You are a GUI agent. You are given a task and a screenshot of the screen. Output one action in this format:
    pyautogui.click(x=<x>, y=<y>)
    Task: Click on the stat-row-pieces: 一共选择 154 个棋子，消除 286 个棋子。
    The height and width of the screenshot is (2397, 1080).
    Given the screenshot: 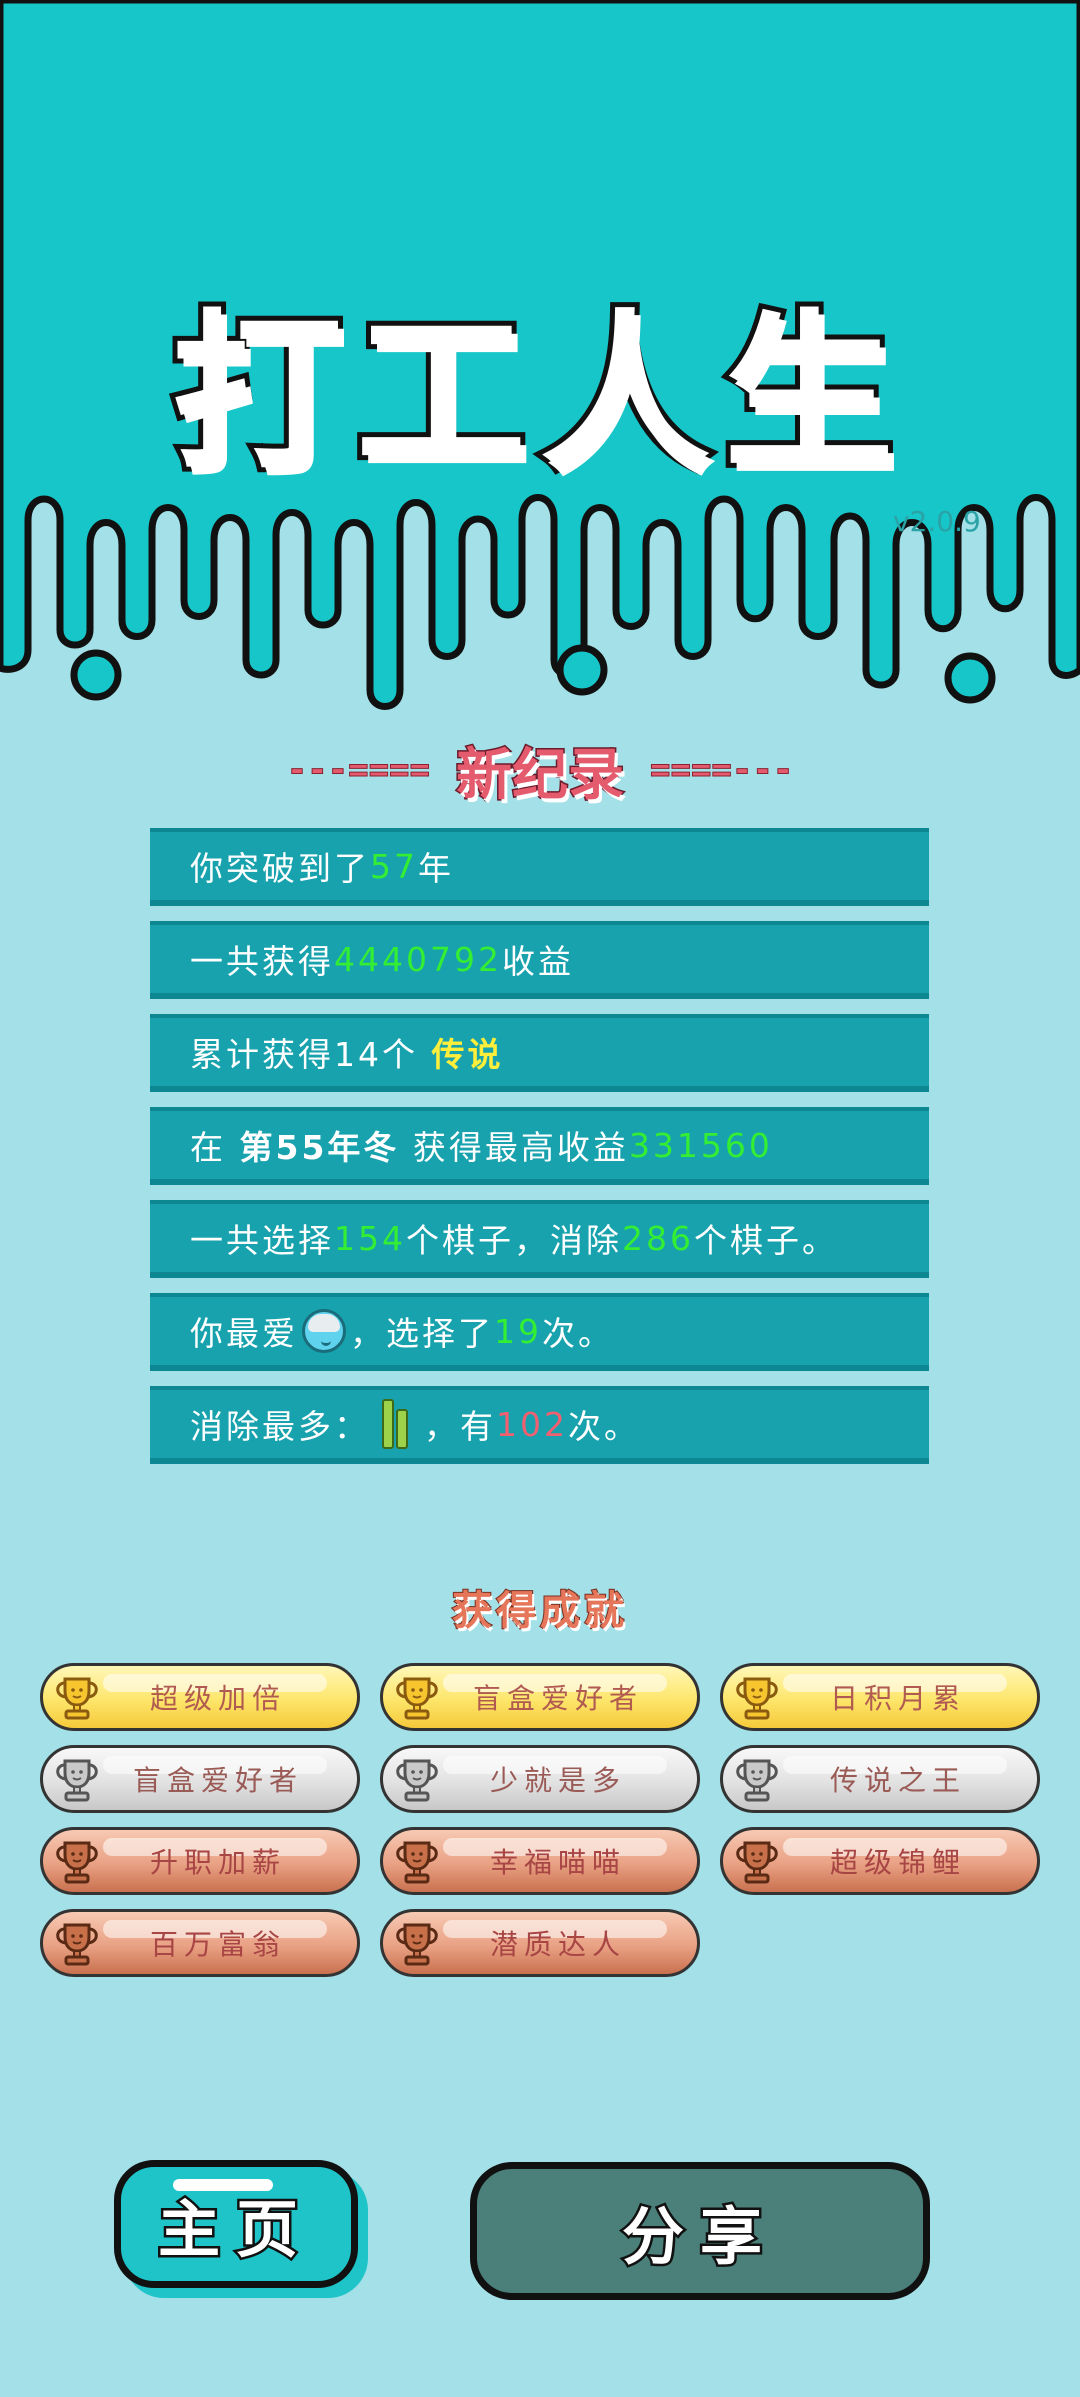 What is the action you would take?
    pyautogui.click(x=539, y=1239)
    